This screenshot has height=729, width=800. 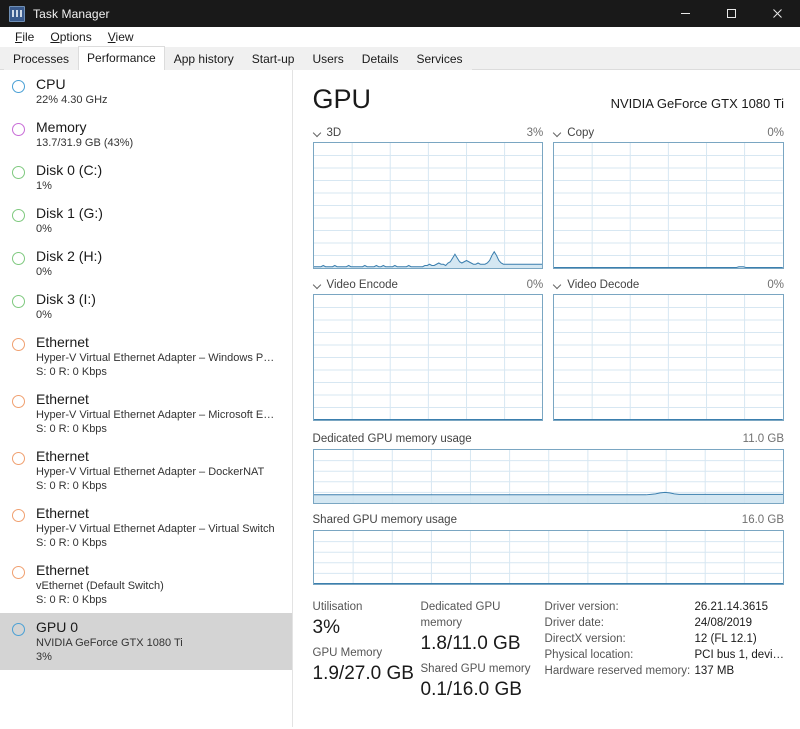 I want to click on sidebar-item-memory: Memory 13.7/31.9 GB (43%), so click(x=146, y=134).